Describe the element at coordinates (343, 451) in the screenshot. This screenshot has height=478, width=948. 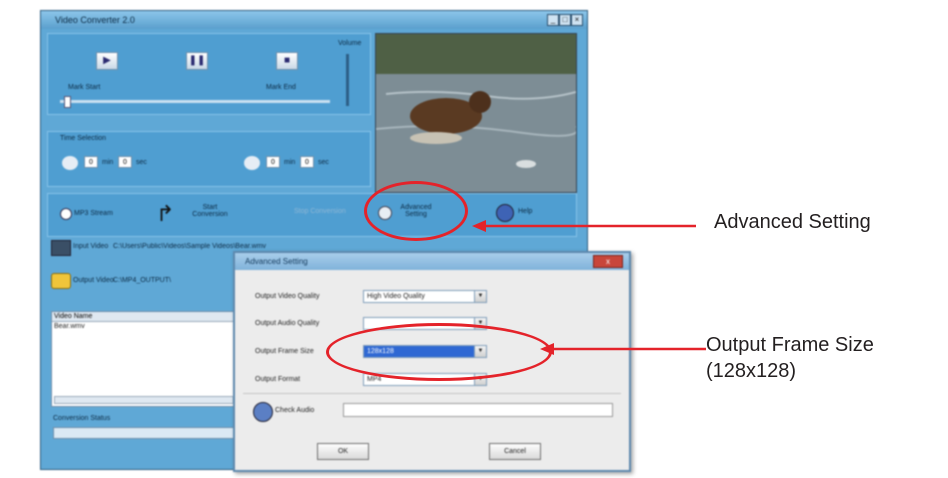
I see `ok-button: OK` at that location.